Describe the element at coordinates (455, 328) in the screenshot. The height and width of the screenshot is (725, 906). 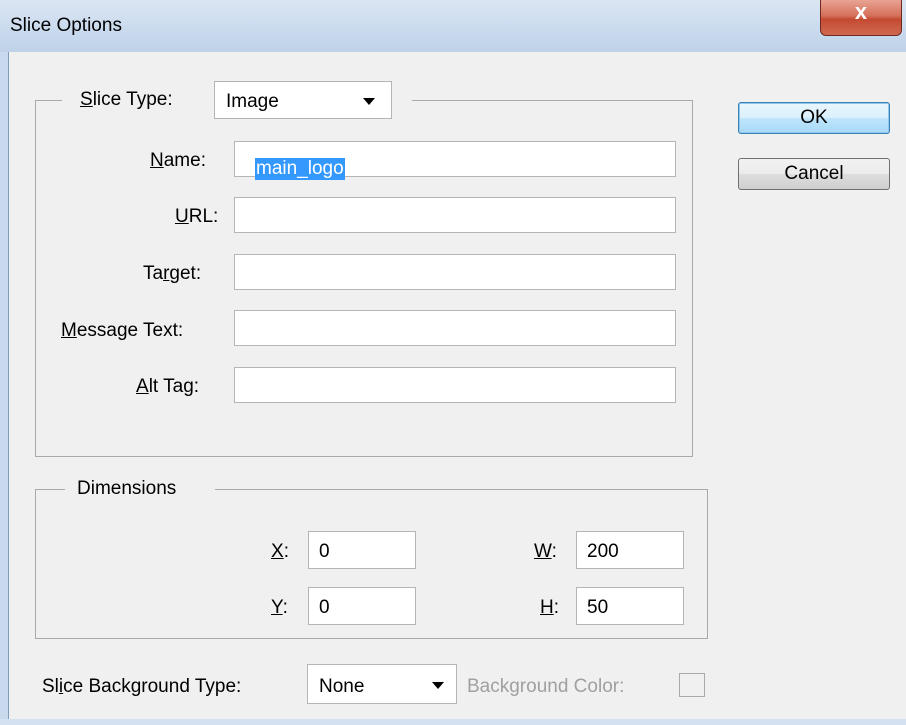
I see `message-text-input` at that location.